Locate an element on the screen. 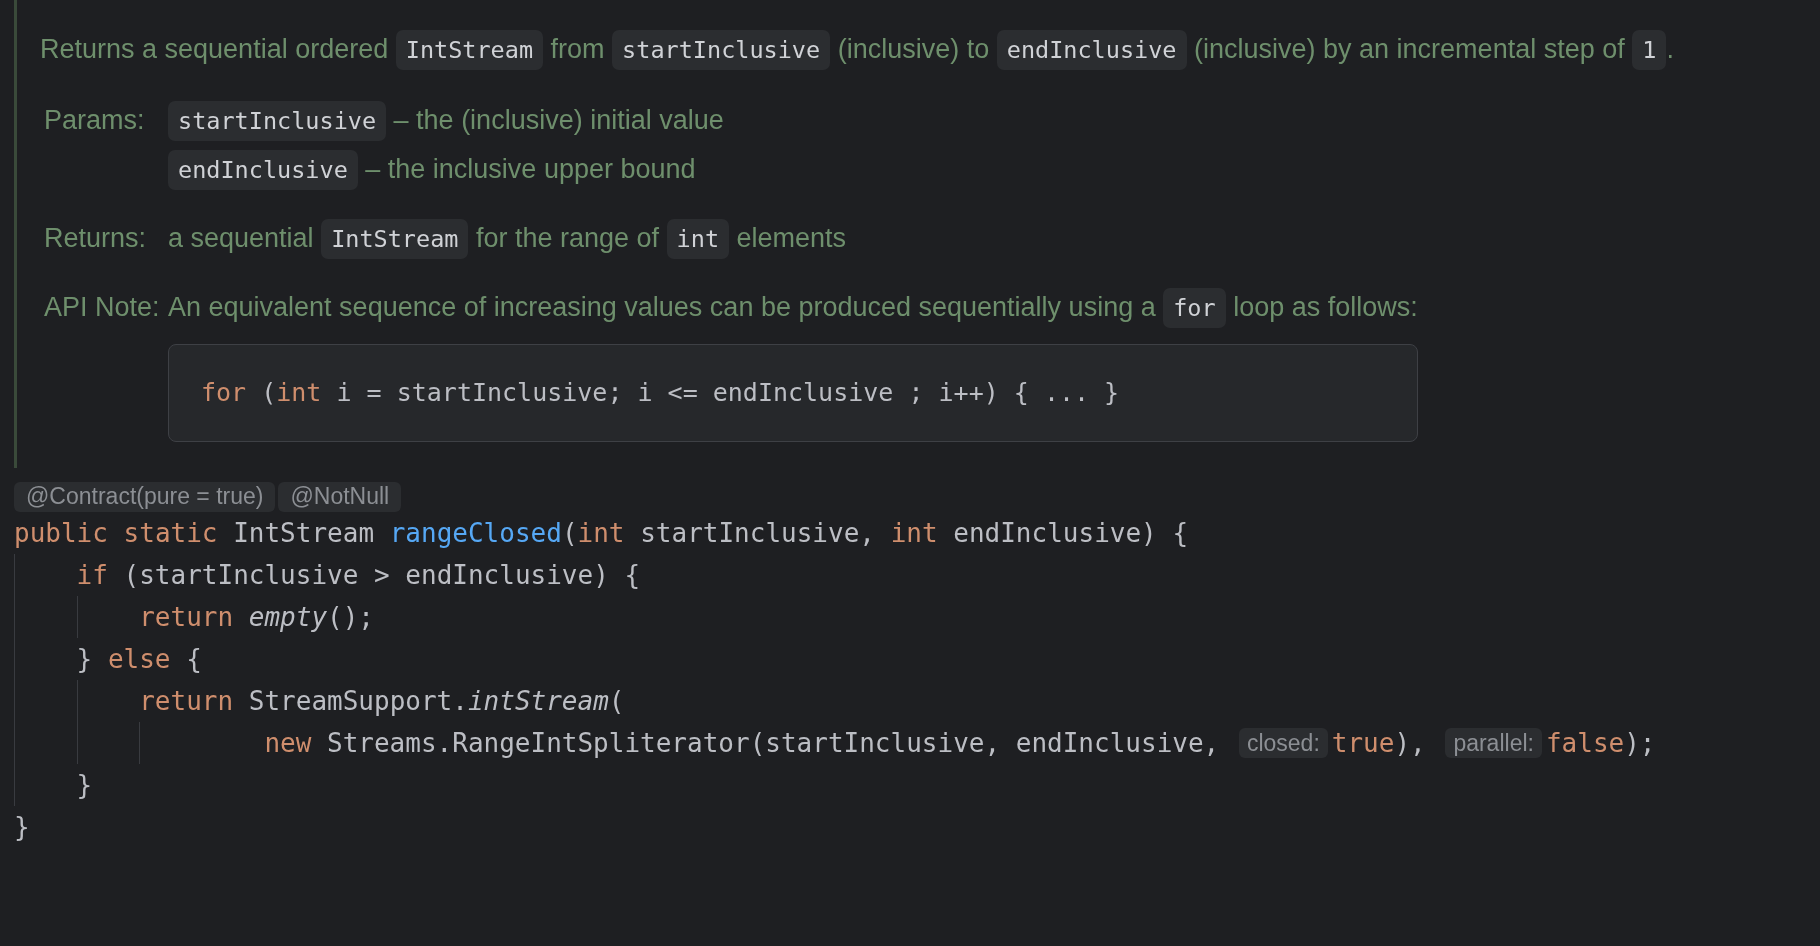 This screenshot has height=946, width=1820. parameter-hint: closed: is located at coordinates (1283, 743).